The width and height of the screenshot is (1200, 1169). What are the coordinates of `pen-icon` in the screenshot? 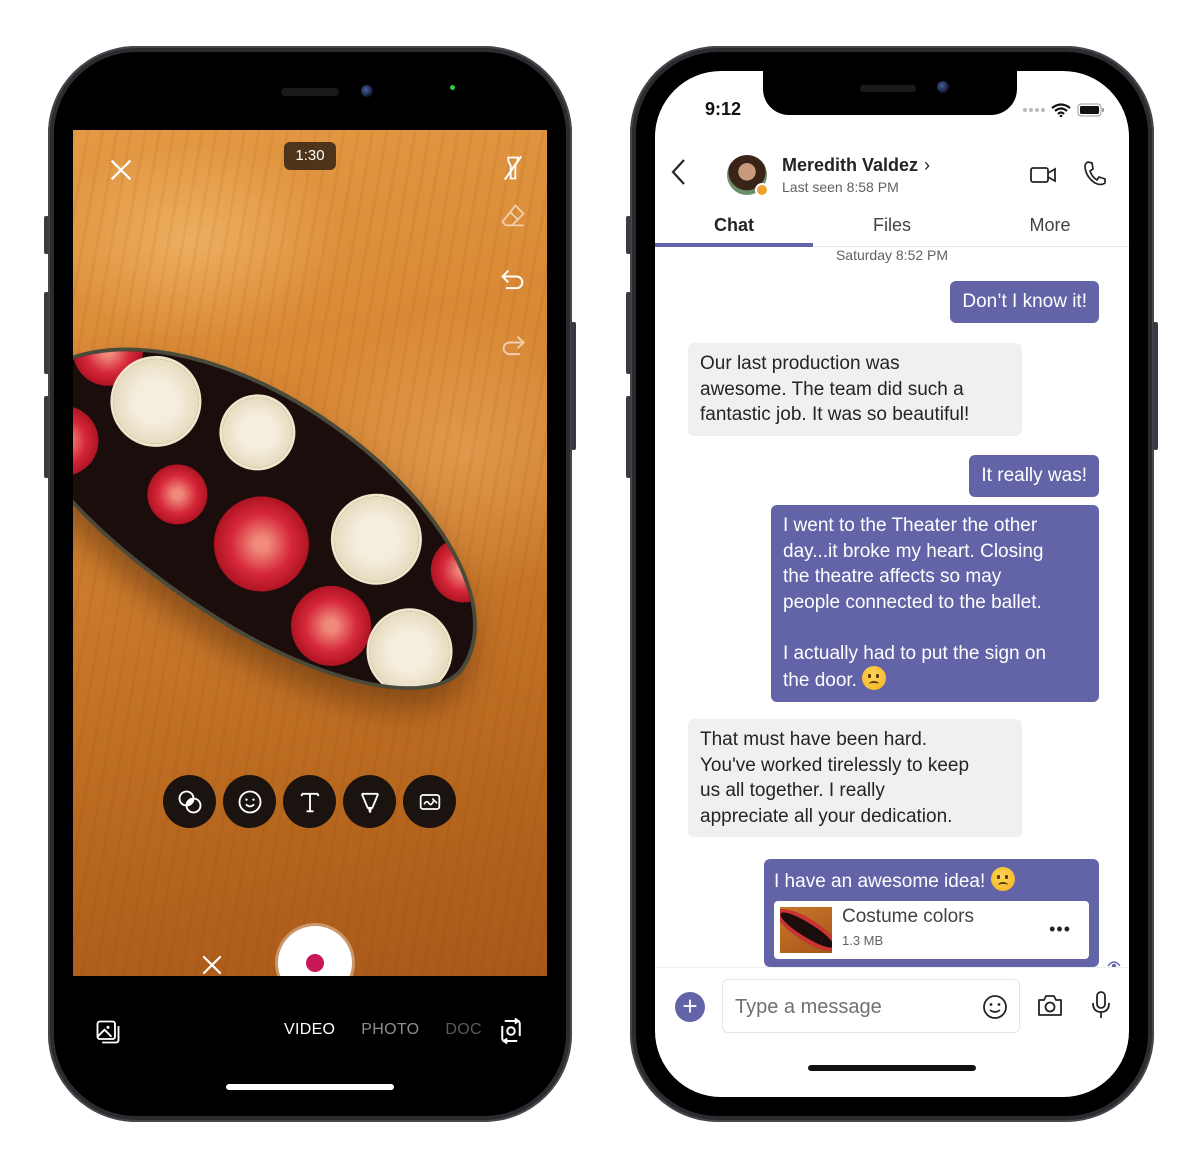 It's located at (369, 802).